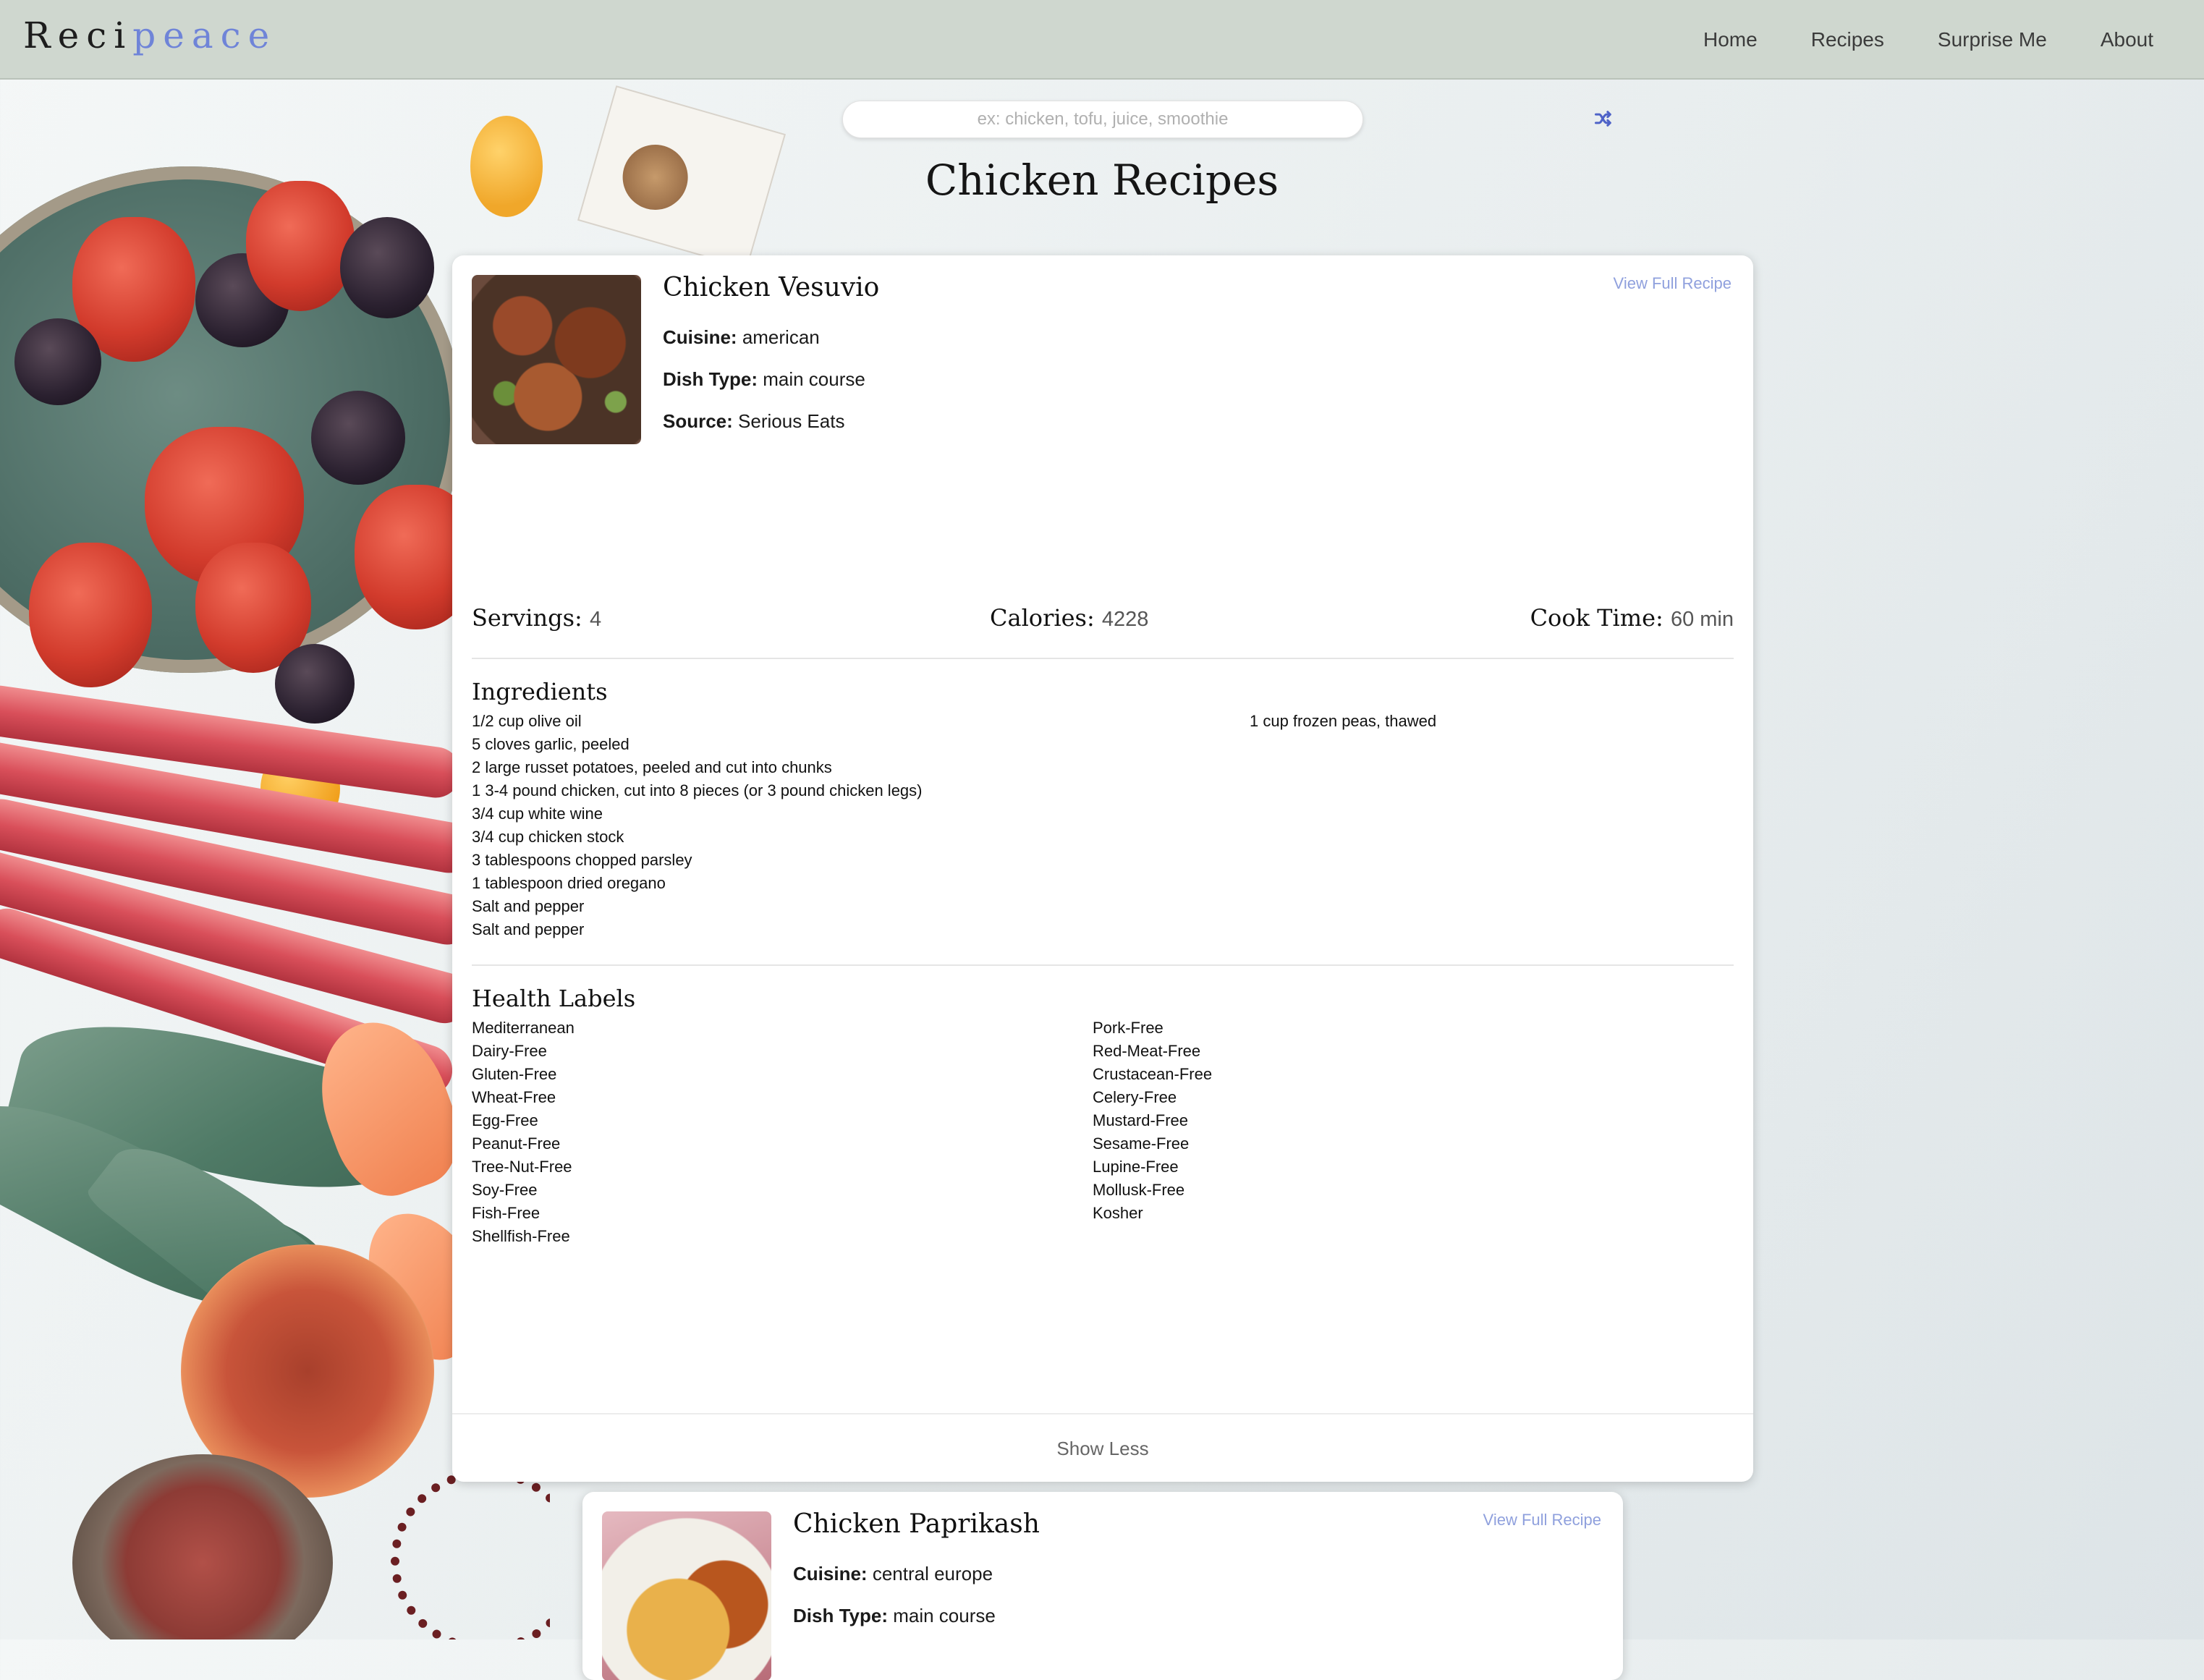 This screenshot has height=1680, width=2204. I want to click on calories-label: Calories:, so click(1042, 618).